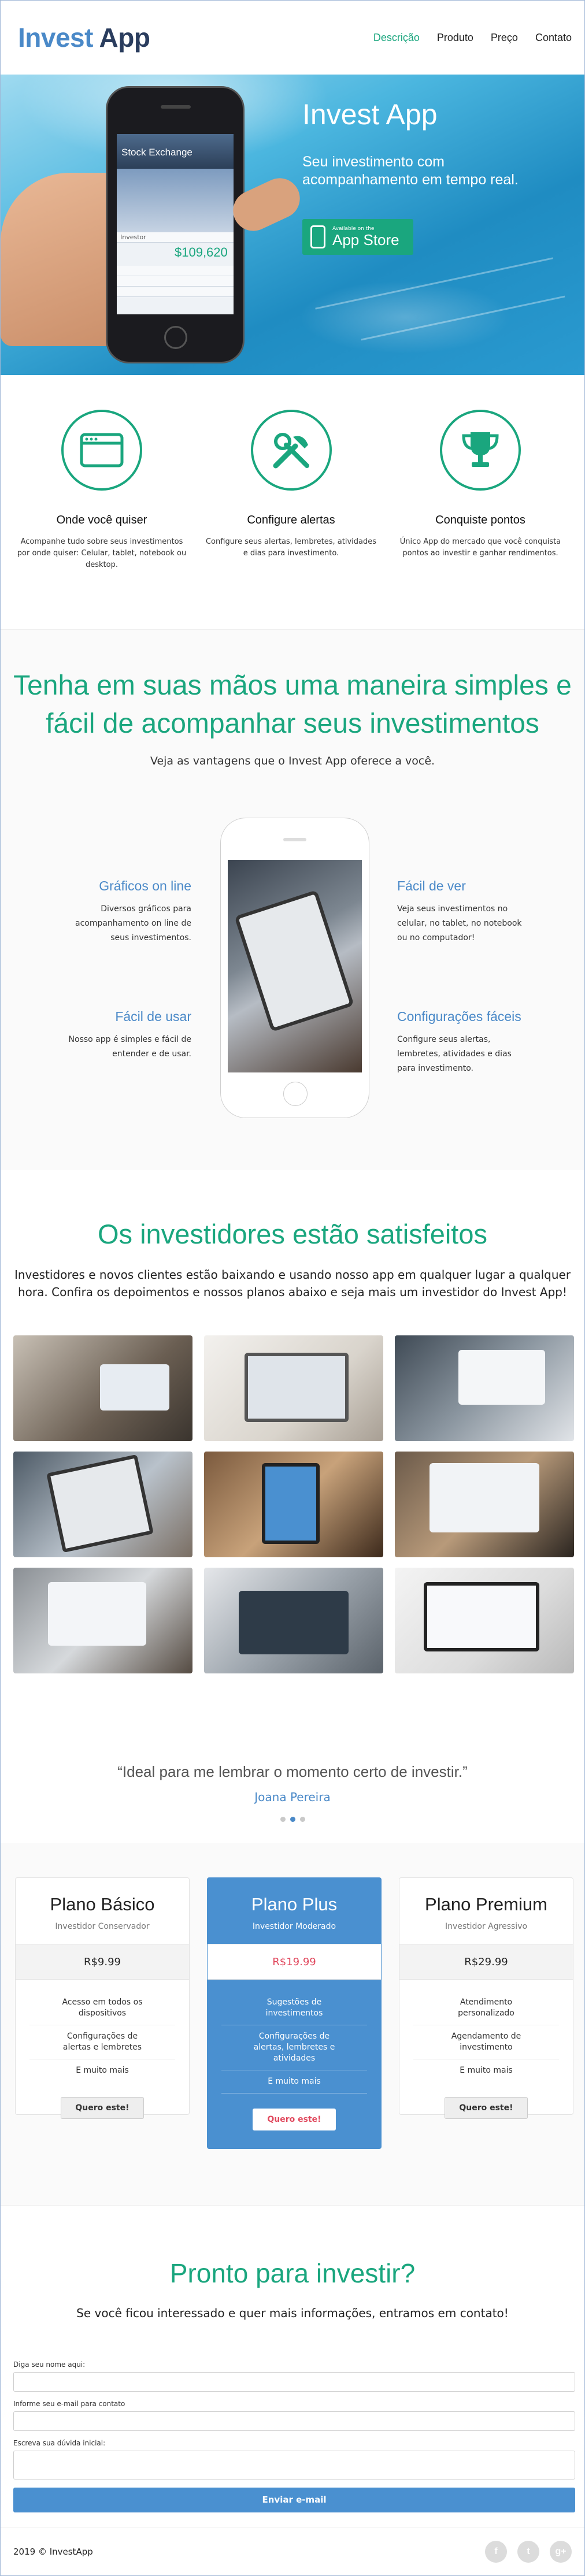  I want to click on tablet-device, so click(294, 961).